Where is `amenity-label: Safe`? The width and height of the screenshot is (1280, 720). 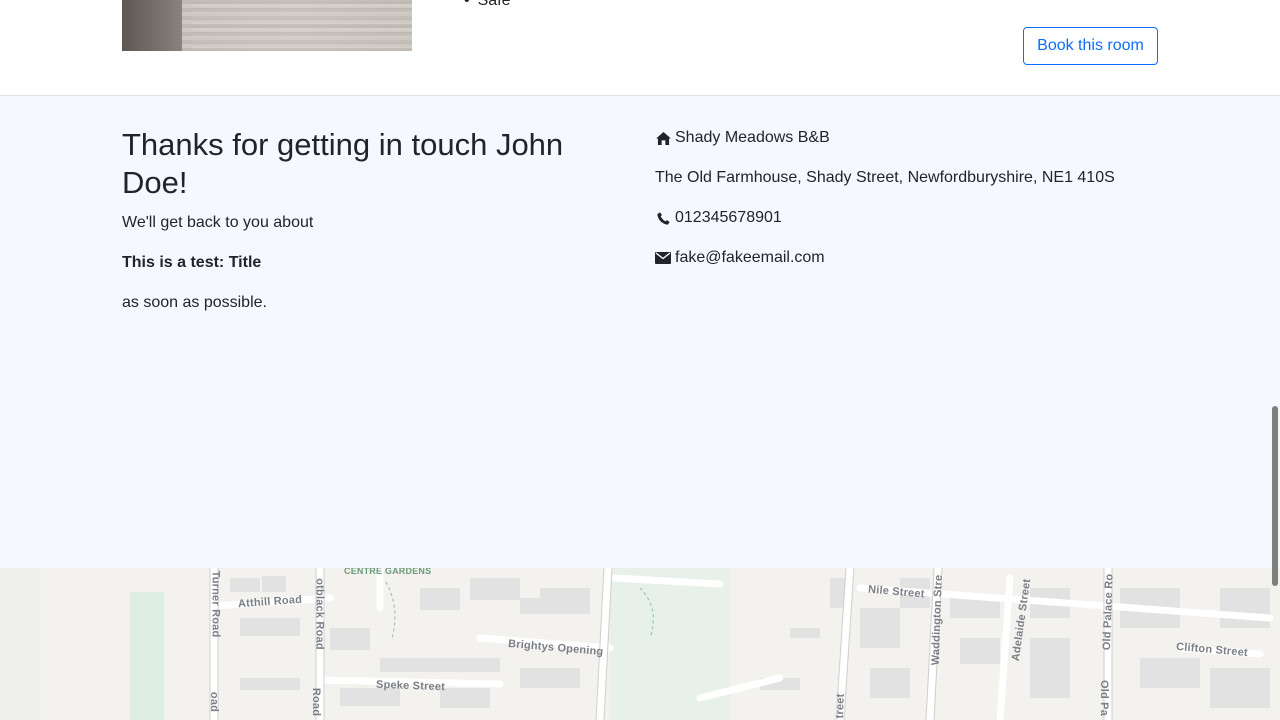 amenity-label: Safe is located at coordinates (494, 4).